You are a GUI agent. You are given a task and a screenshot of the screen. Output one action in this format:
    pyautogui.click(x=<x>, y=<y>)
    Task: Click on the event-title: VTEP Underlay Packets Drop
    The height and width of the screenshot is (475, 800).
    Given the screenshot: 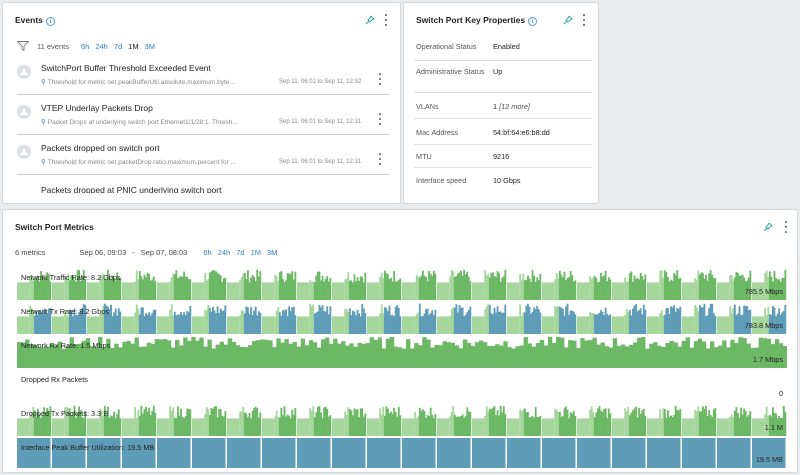 What is the action you would take?
    pyautogui.click(x=97, y=108)
    